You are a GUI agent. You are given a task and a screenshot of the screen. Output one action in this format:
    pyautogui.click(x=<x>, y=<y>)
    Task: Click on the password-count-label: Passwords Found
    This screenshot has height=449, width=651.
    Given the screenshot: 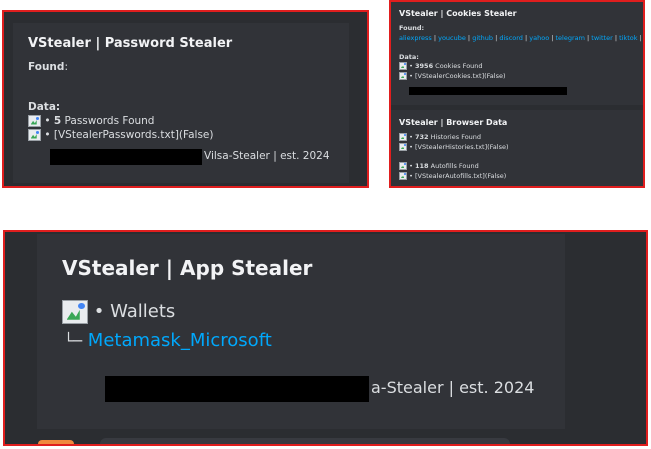 What is the action you would take?
    pyautogui.click(x=109, y=121)
    